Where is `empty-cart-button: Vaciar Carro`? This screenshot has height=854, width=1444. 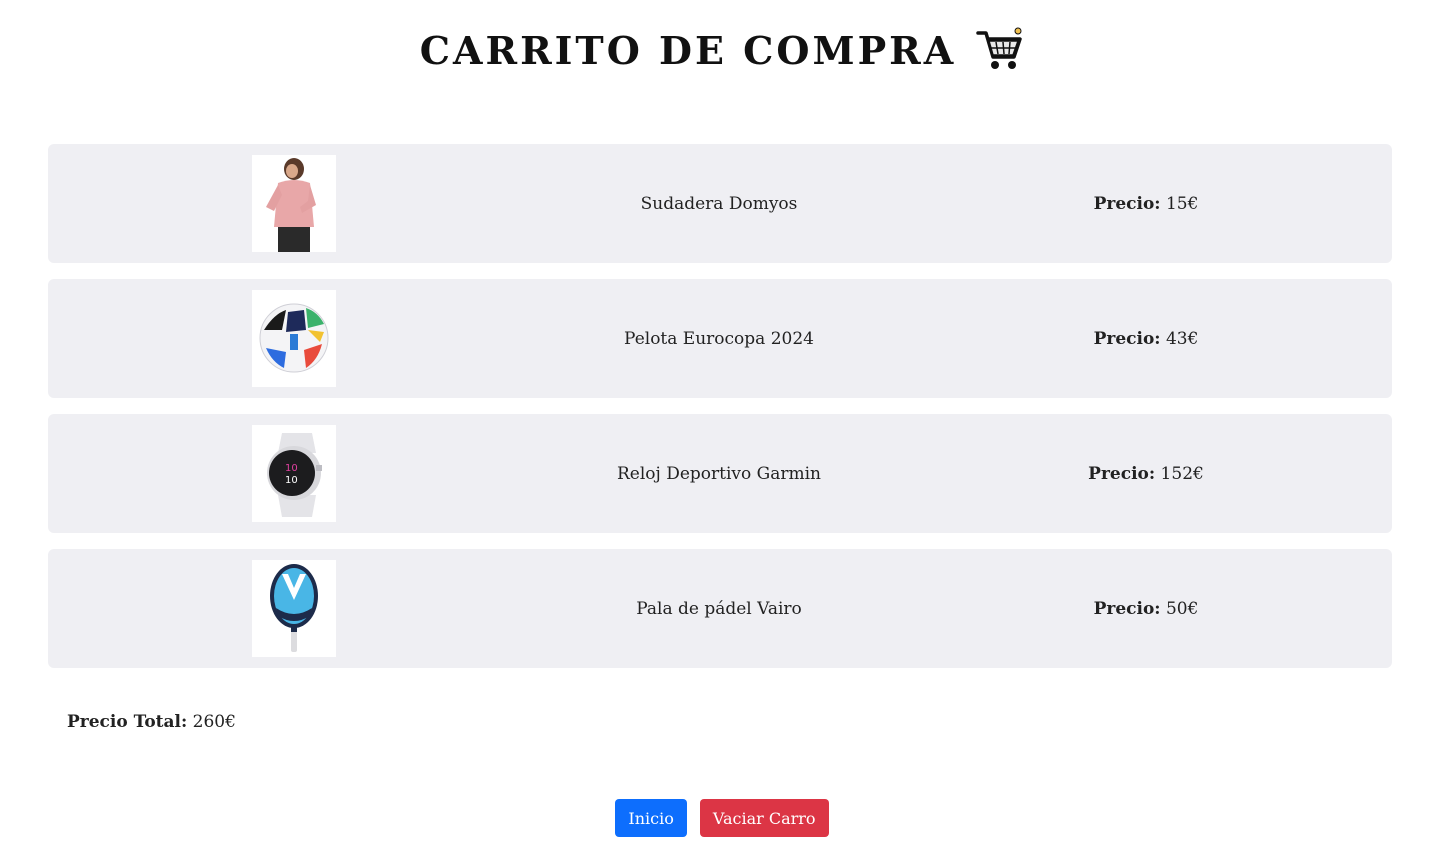 empty-cart-button: Vaciar Carro is located at coordinates (764, 818).